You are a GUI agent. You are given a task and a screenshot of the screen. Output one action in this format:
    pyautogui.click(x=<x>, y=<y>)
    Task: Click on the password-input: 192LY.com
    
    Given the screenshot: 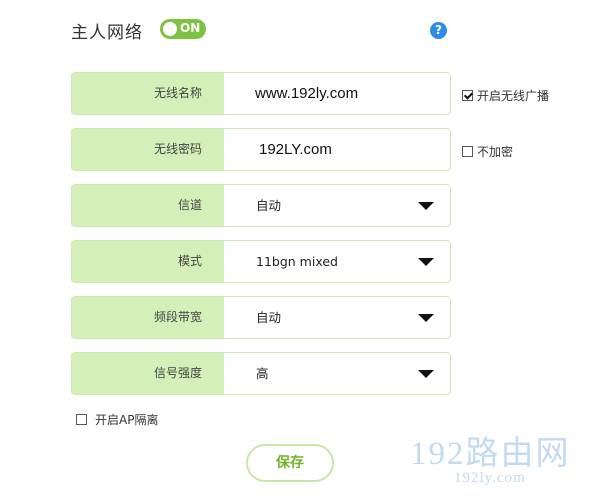 What is the action you would take?
    pyautogui.click(x=295, y=149)
    